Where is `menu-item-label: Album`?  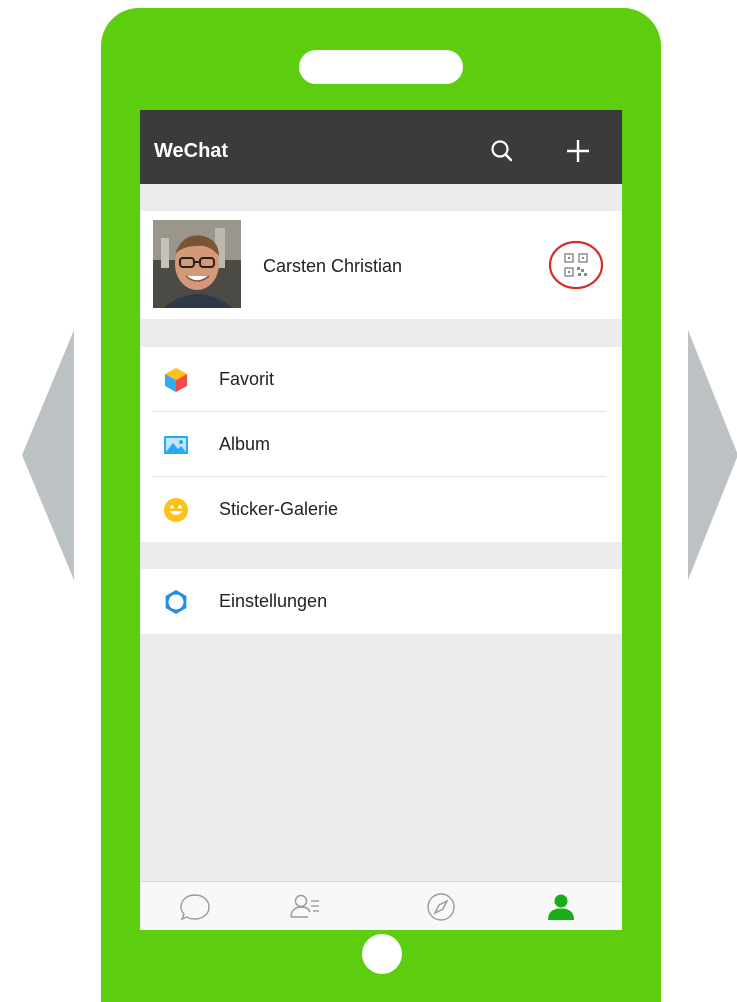
menu-item-label: Album is located at coordinates (245, 444).